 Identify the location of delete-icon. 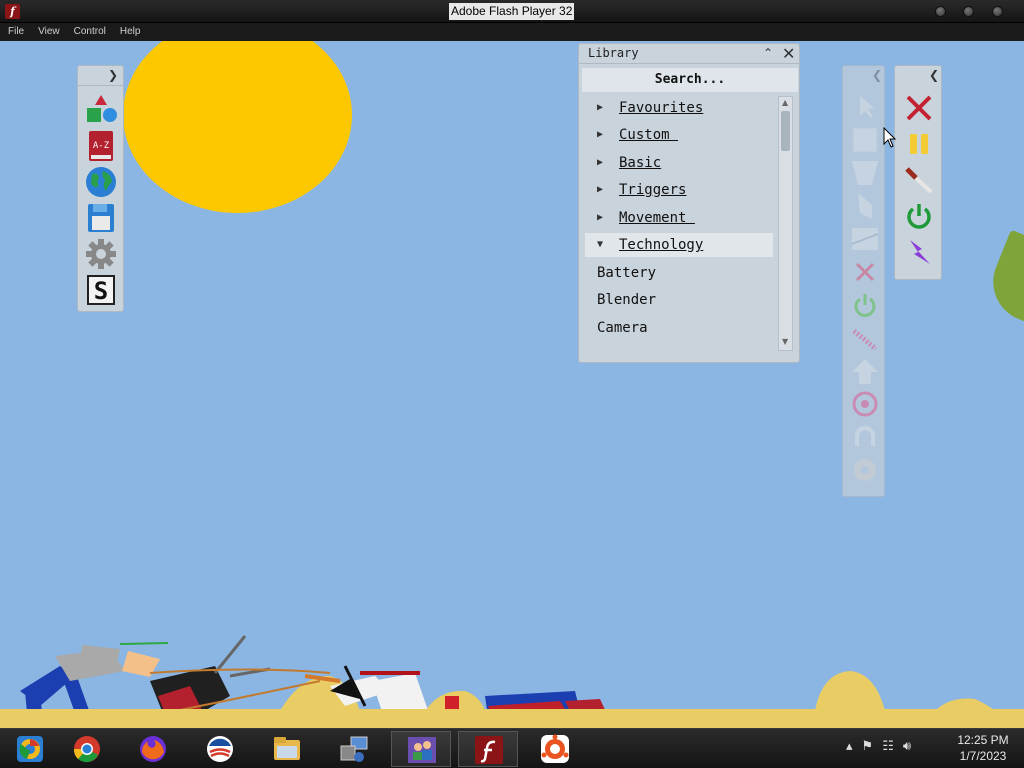
(919, 108).